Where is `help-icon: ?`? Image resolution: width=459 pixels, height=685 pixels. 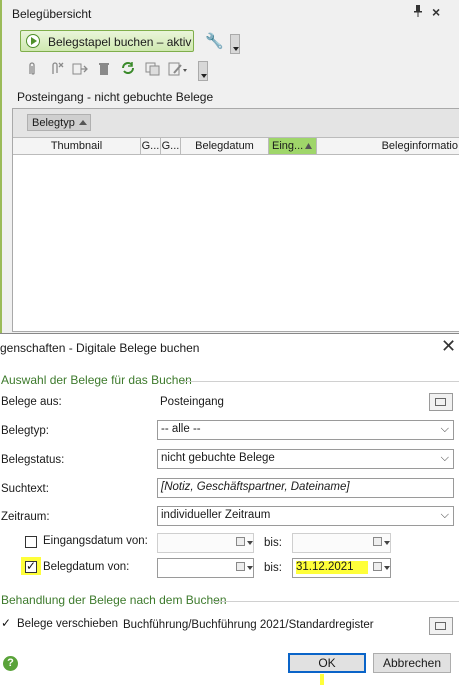
help-icon: ? is located at coordinates (10, 663).